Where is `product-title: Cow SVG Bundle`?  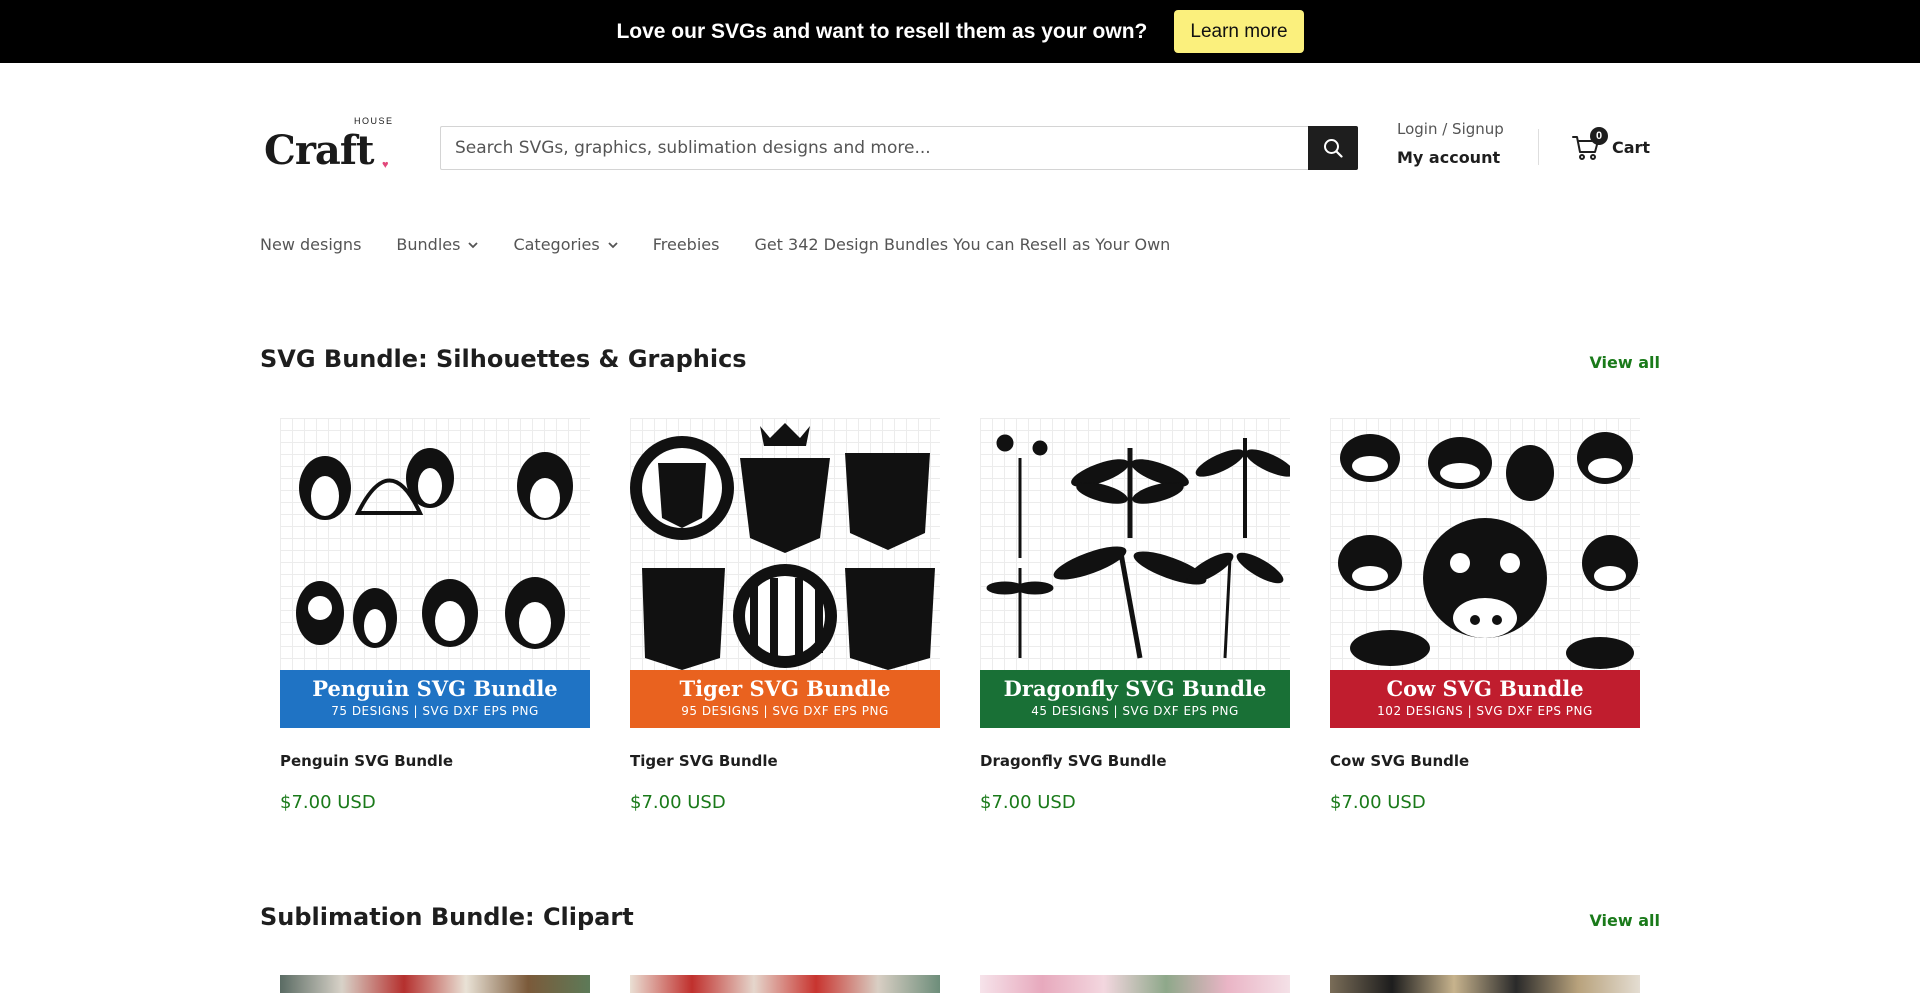
product-title: Cow SVG Bundle is located at coordinates (1485, 761).